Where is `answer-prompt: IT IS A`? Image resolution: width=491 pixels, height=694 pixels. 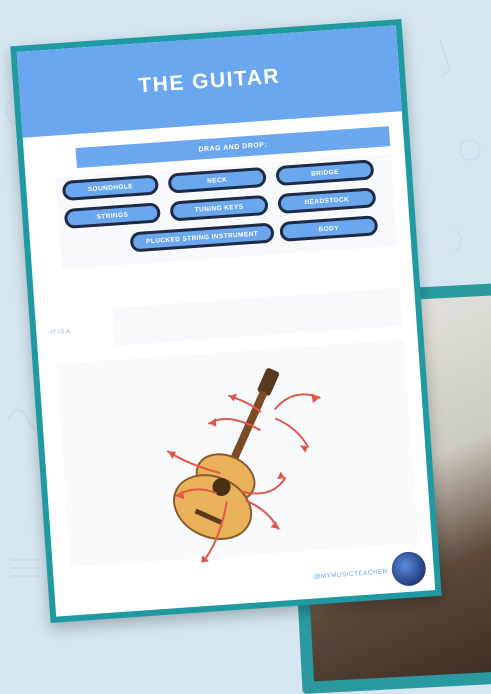 answer-prompt: IT IS A is located at coordinates (60, 332).